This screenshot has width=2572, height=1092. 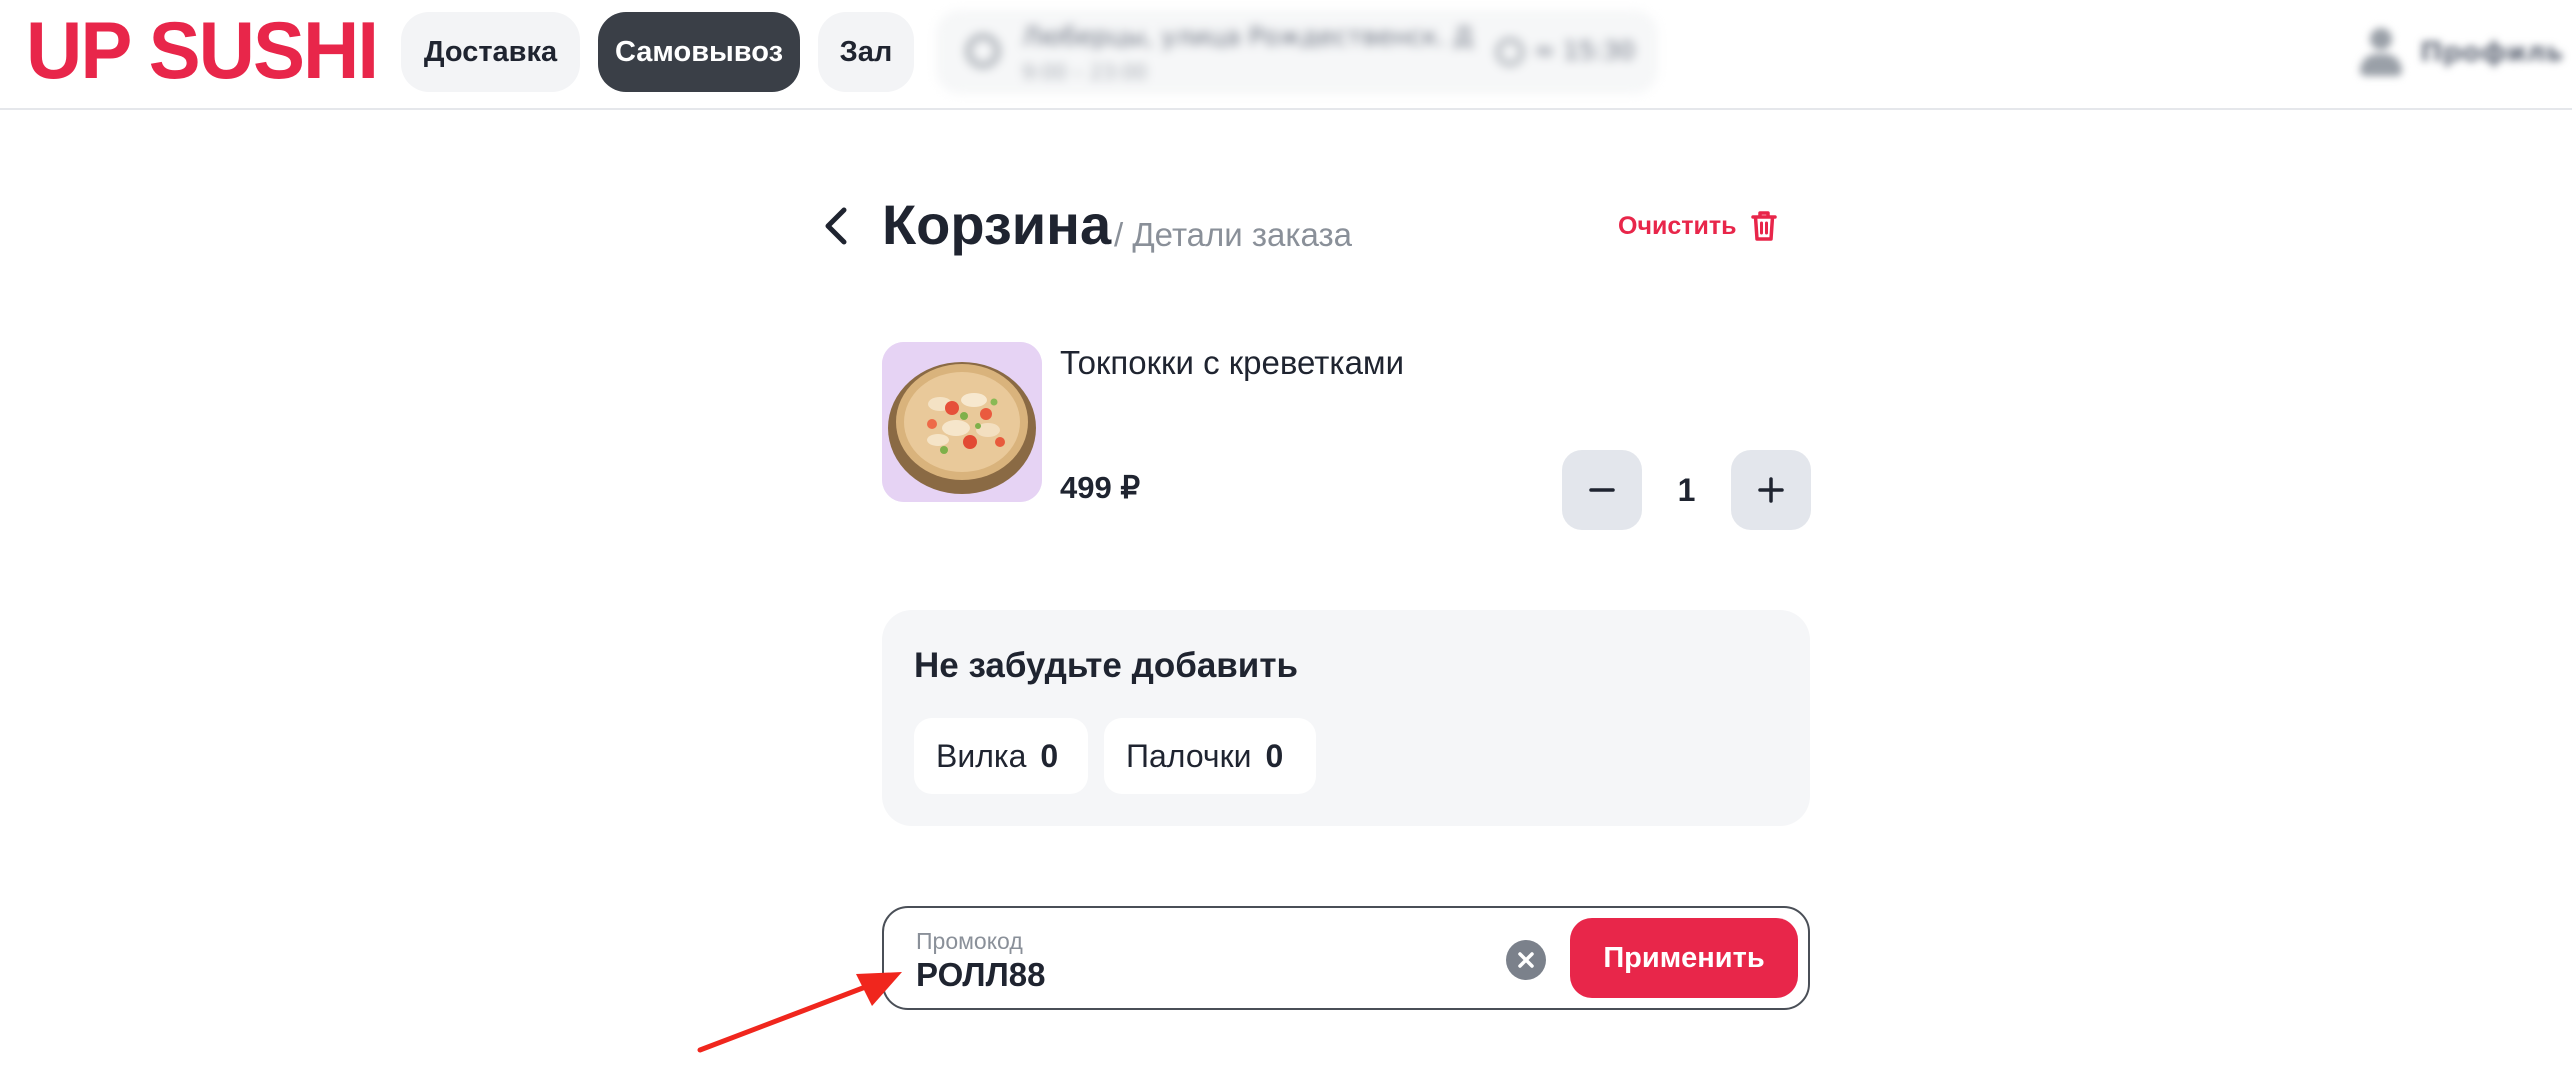 I want to click on address-eta: ≈ 15:30, so click(x=1584, y=50).